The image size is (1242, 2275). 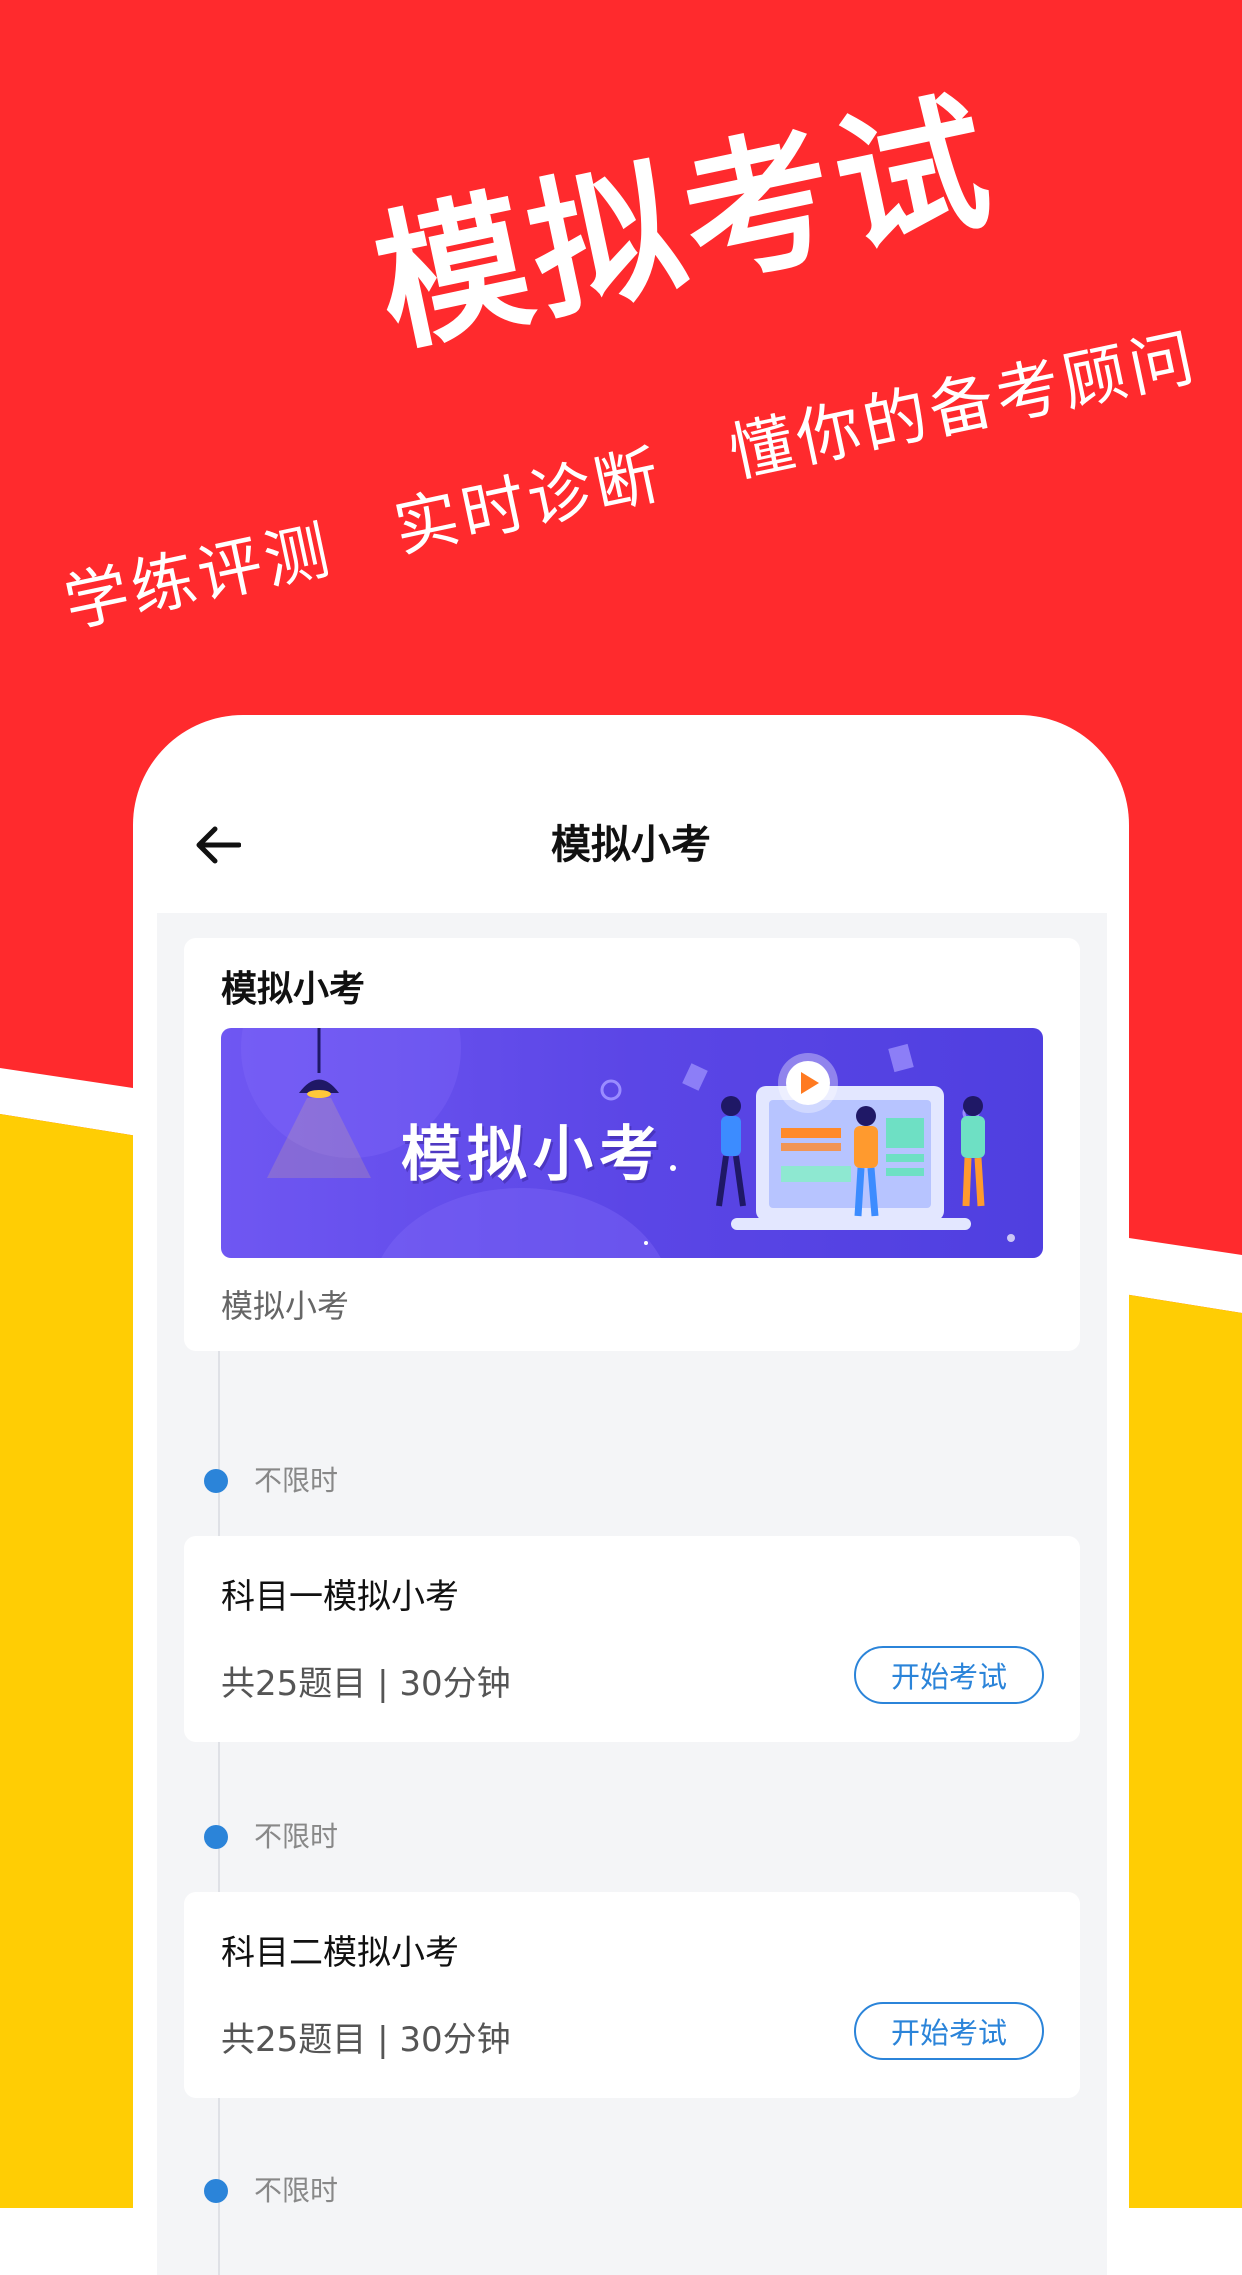 I want to click on banner-image: 模拟小考, so click(x=632, y=1143).